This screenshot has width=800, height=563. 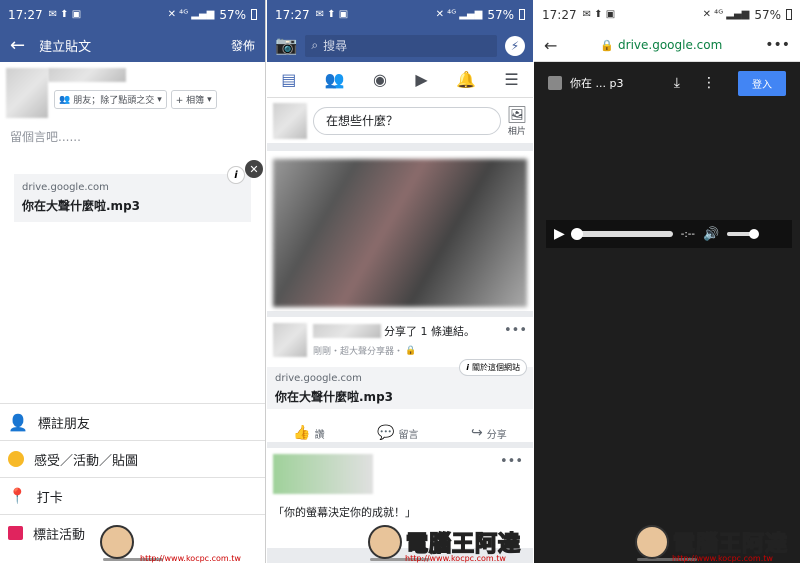 I want to click on like-label: 讚, so click(x=319, y=435).